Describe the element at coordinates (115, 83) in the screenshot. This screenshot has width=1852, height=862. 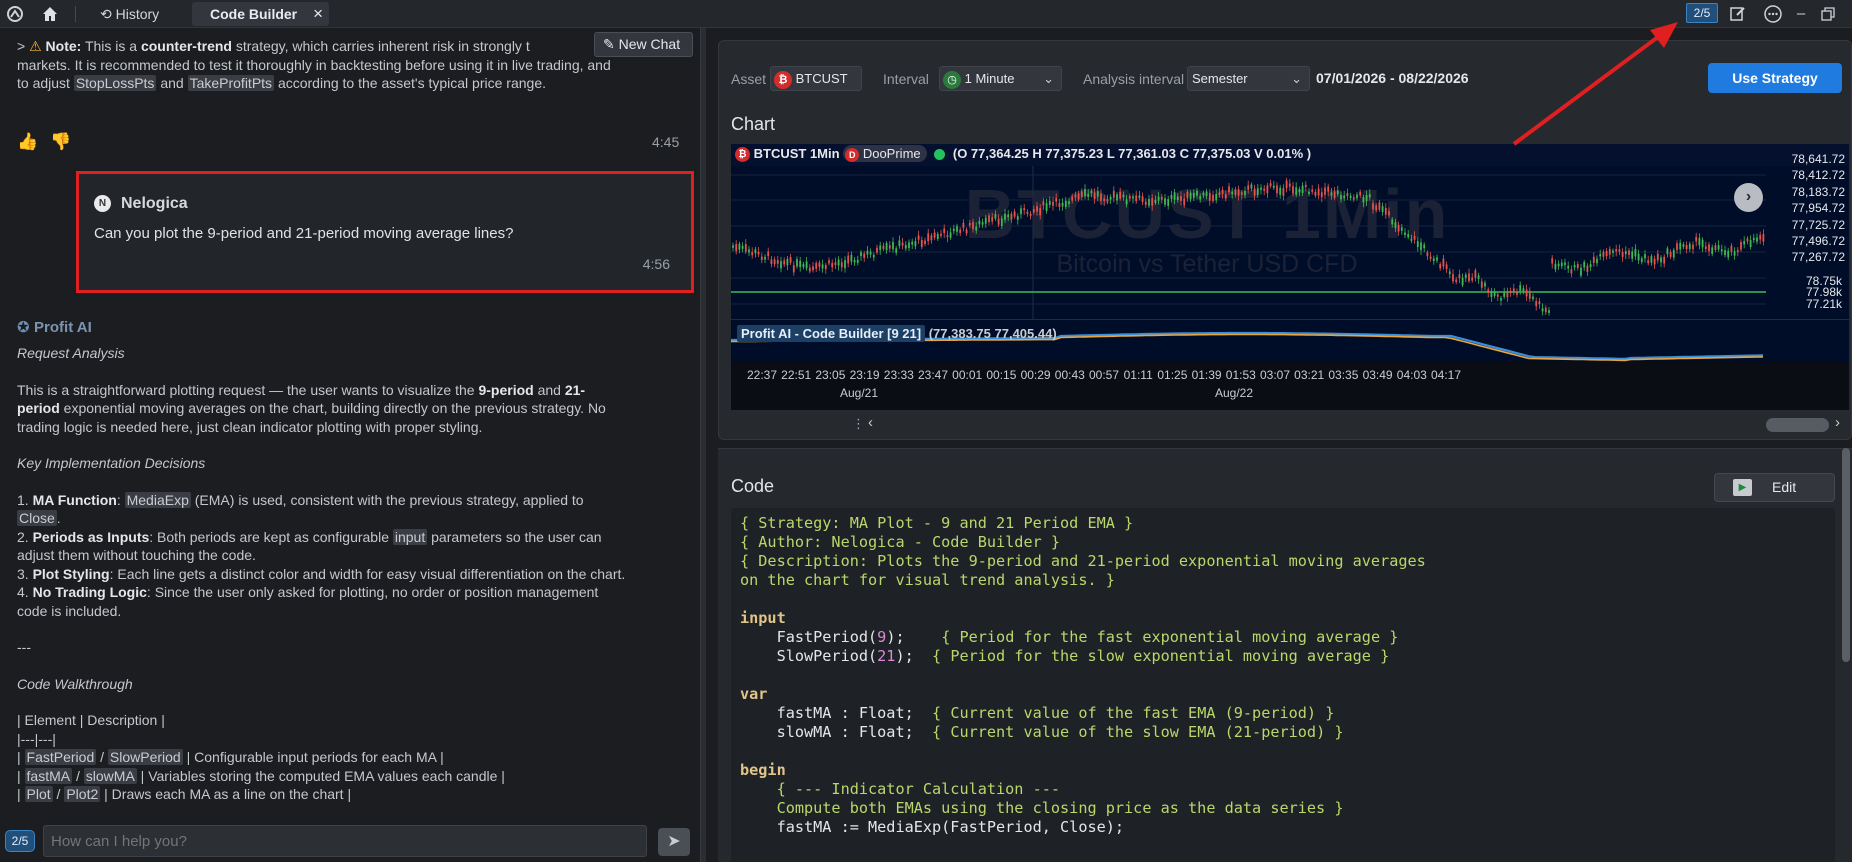
I see `code-chip: StopLossPts` at that location.